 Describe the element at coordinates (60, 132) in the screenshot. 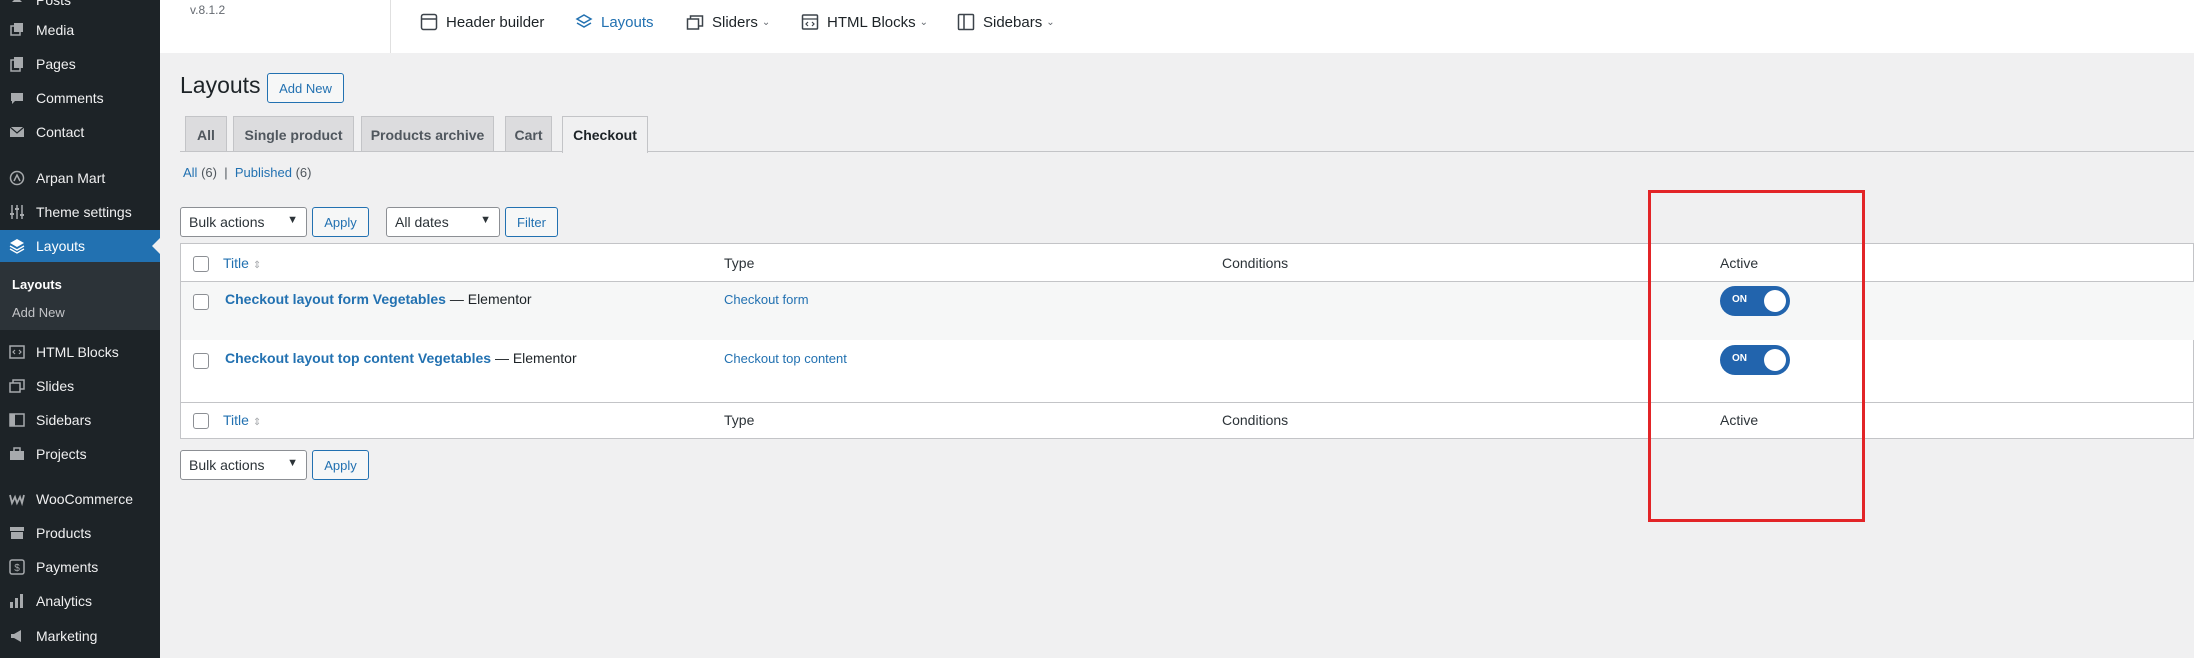

I see `sidebar-item-label: Contact` at that location.